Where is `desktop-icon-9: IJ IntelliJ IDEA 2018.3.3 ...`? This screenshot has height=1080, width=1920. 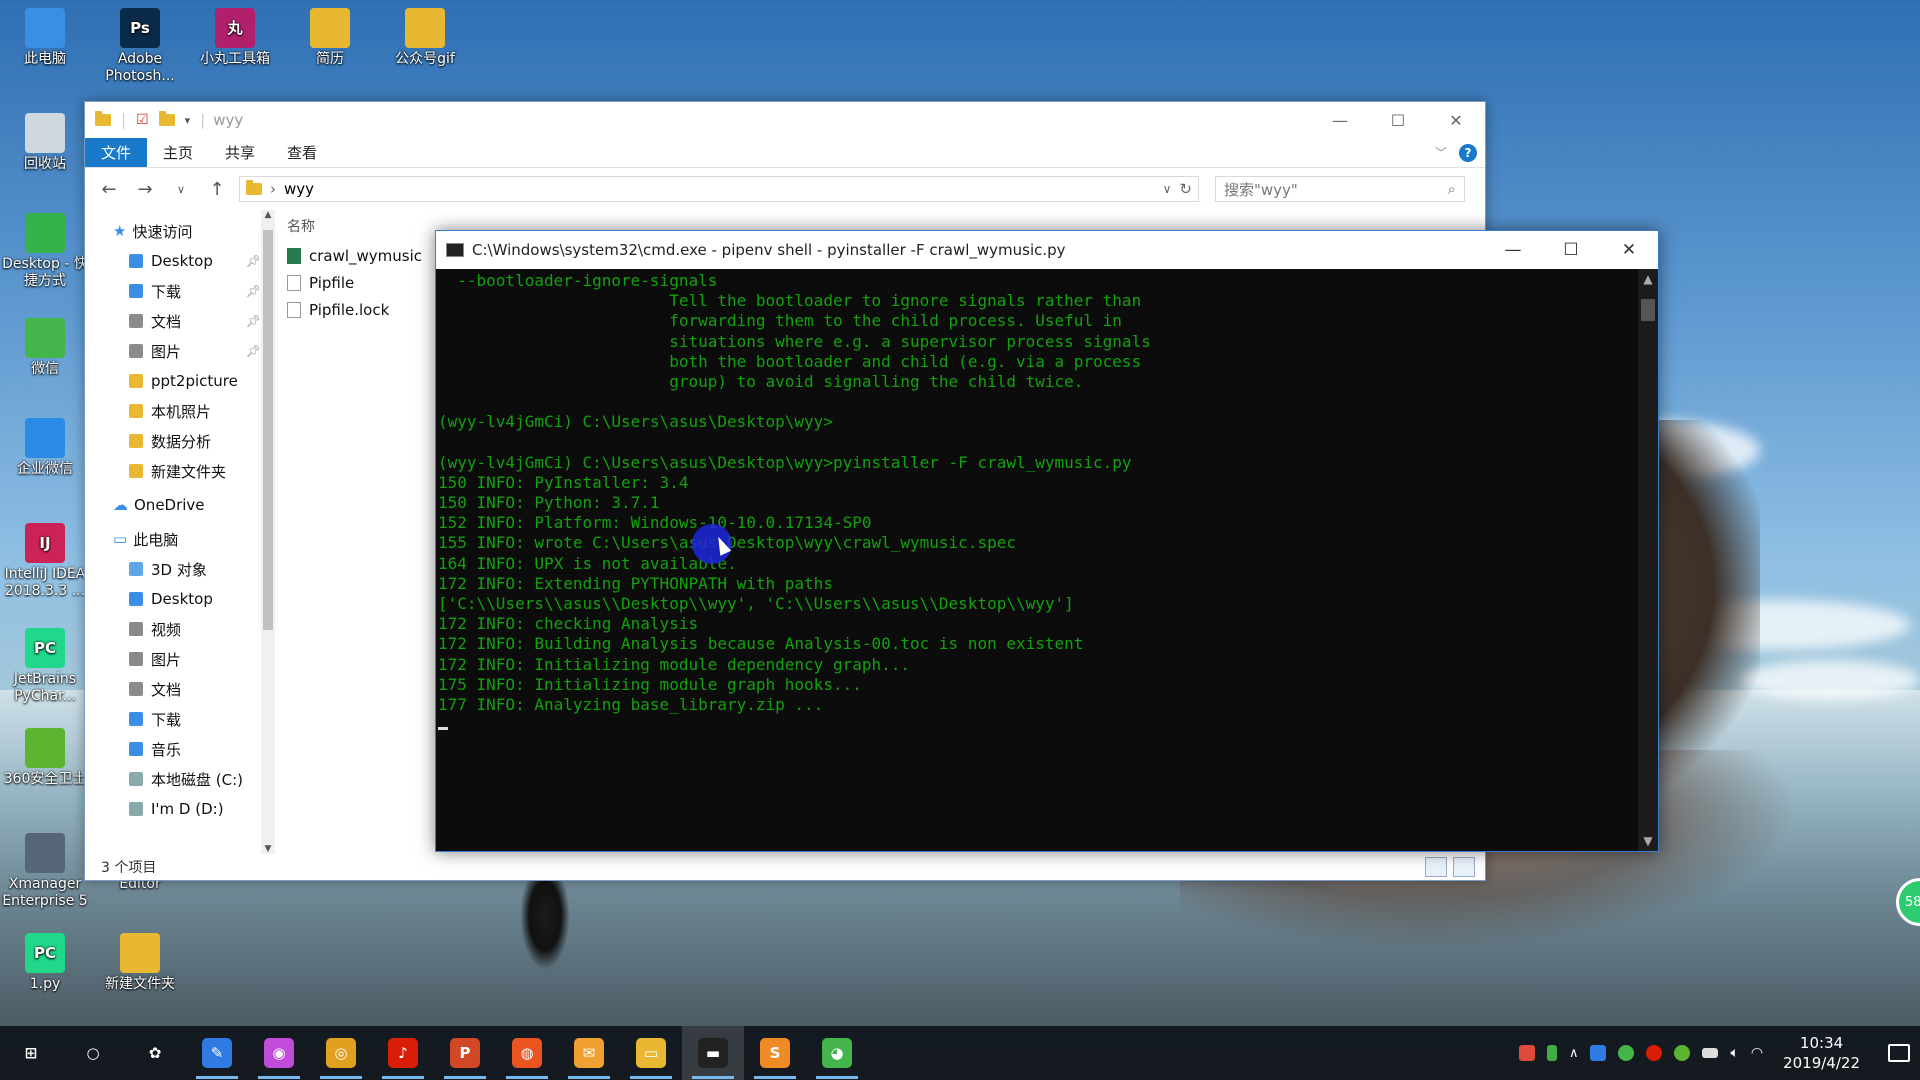
desktop-icon-9: IJ IntelliJ IDEA 2018.3.3 ... is located at coordinates (45, 561).